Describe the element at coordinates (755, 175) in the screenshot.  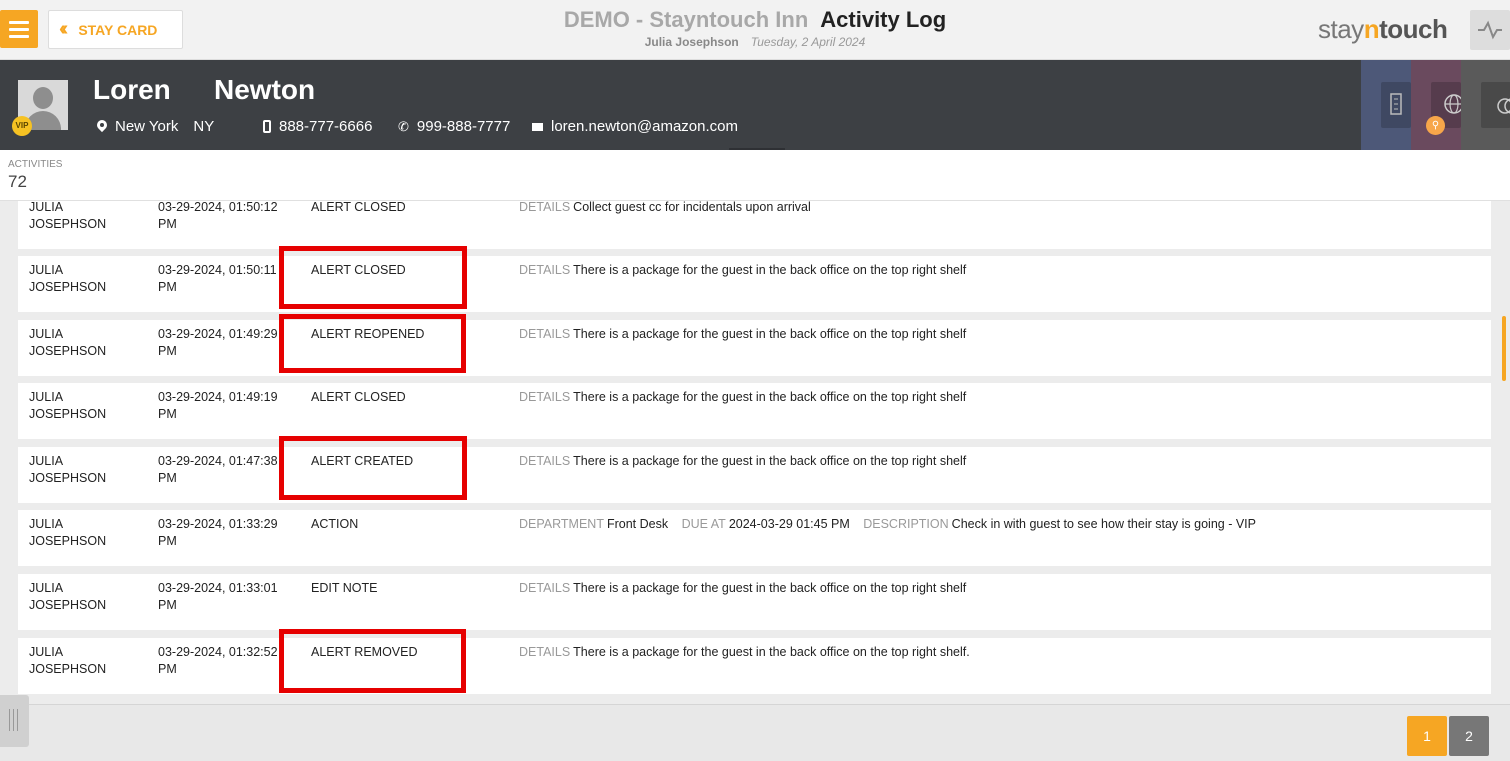
I see `activities-summary: ACTIVITIES 72` at that location.